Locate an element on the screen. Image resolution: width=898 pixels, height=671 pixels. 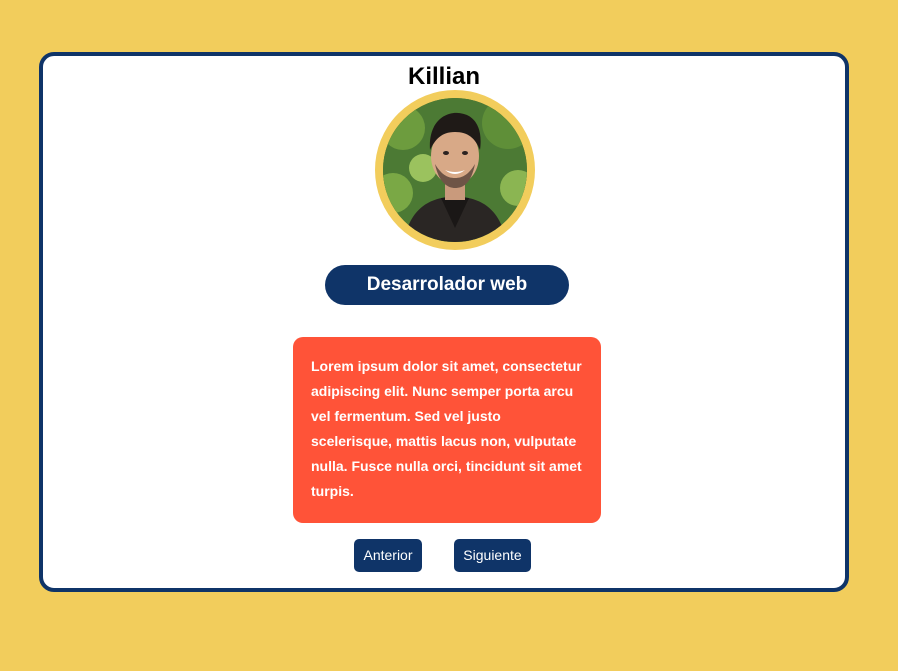
avatar-photo is located at coordinates (455, 170).